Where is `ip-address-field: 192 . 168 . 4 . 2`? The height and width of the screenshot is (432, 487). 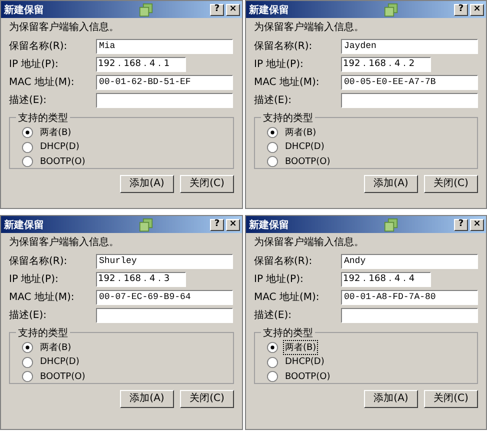
ip-address-field: 192 . 168 . 4 . 2 is located at coordinates (386, 64).